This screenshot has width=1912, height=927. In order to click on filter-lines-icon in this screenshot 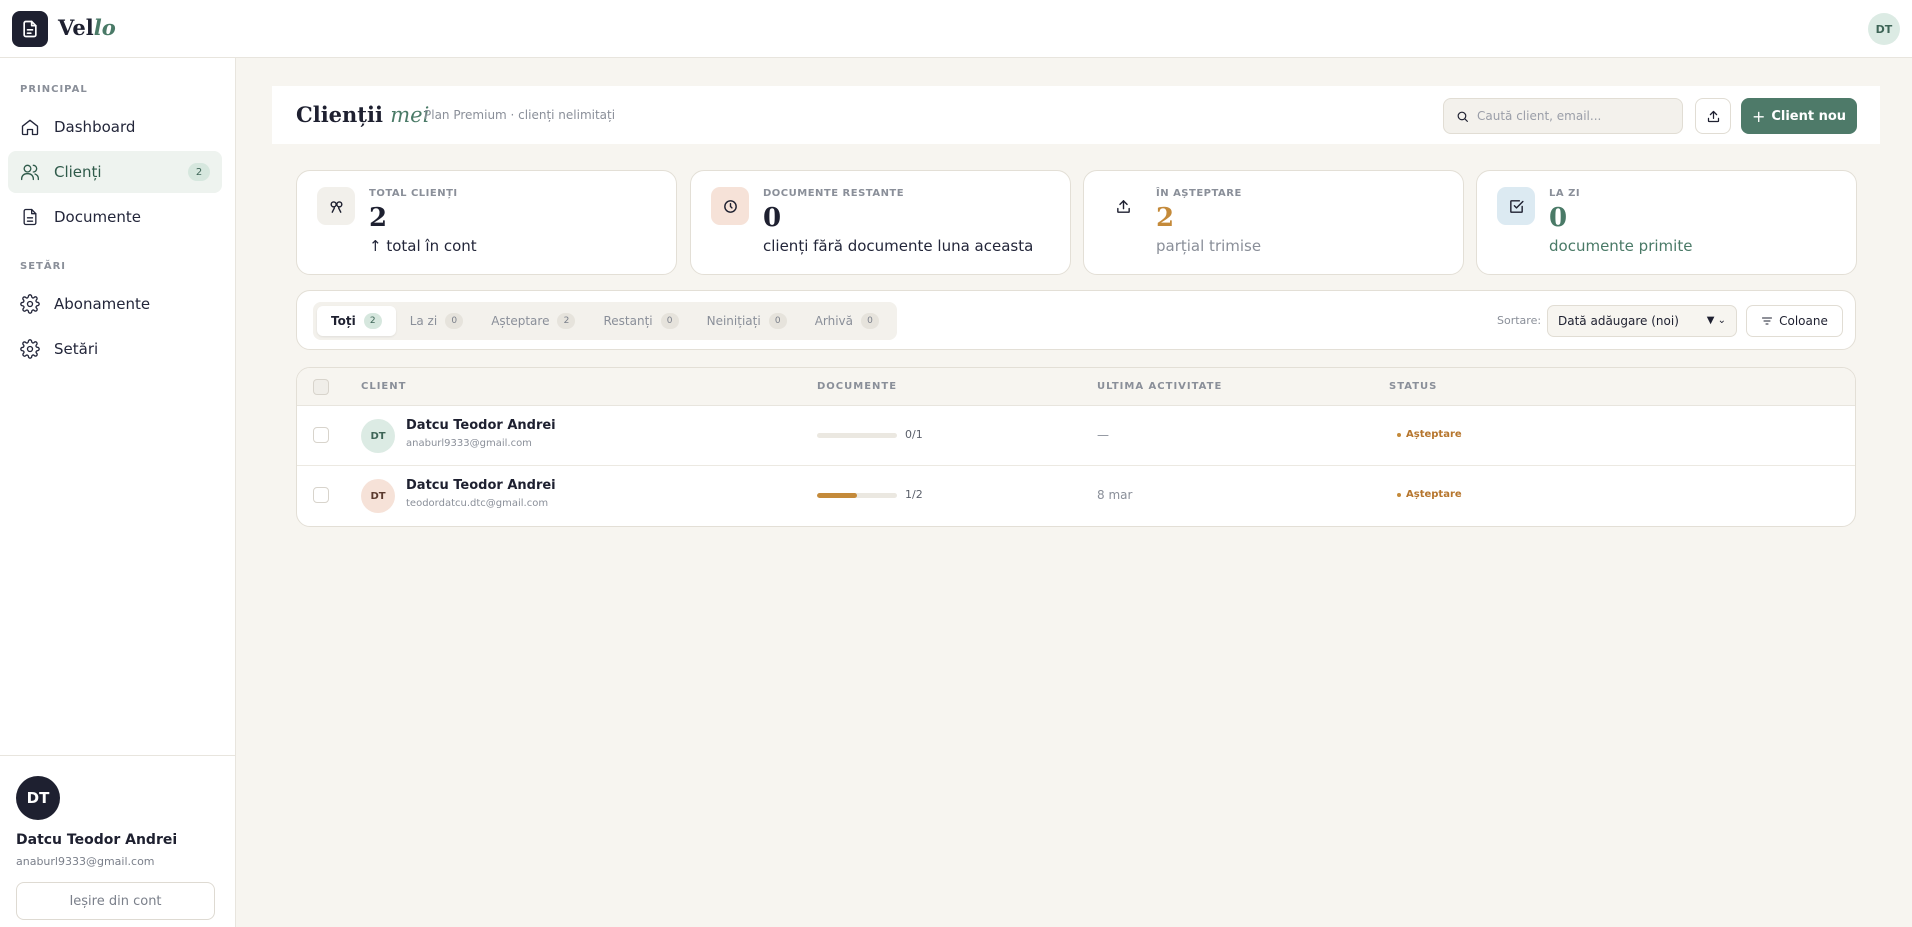, I will do `click(1767, 321)`.